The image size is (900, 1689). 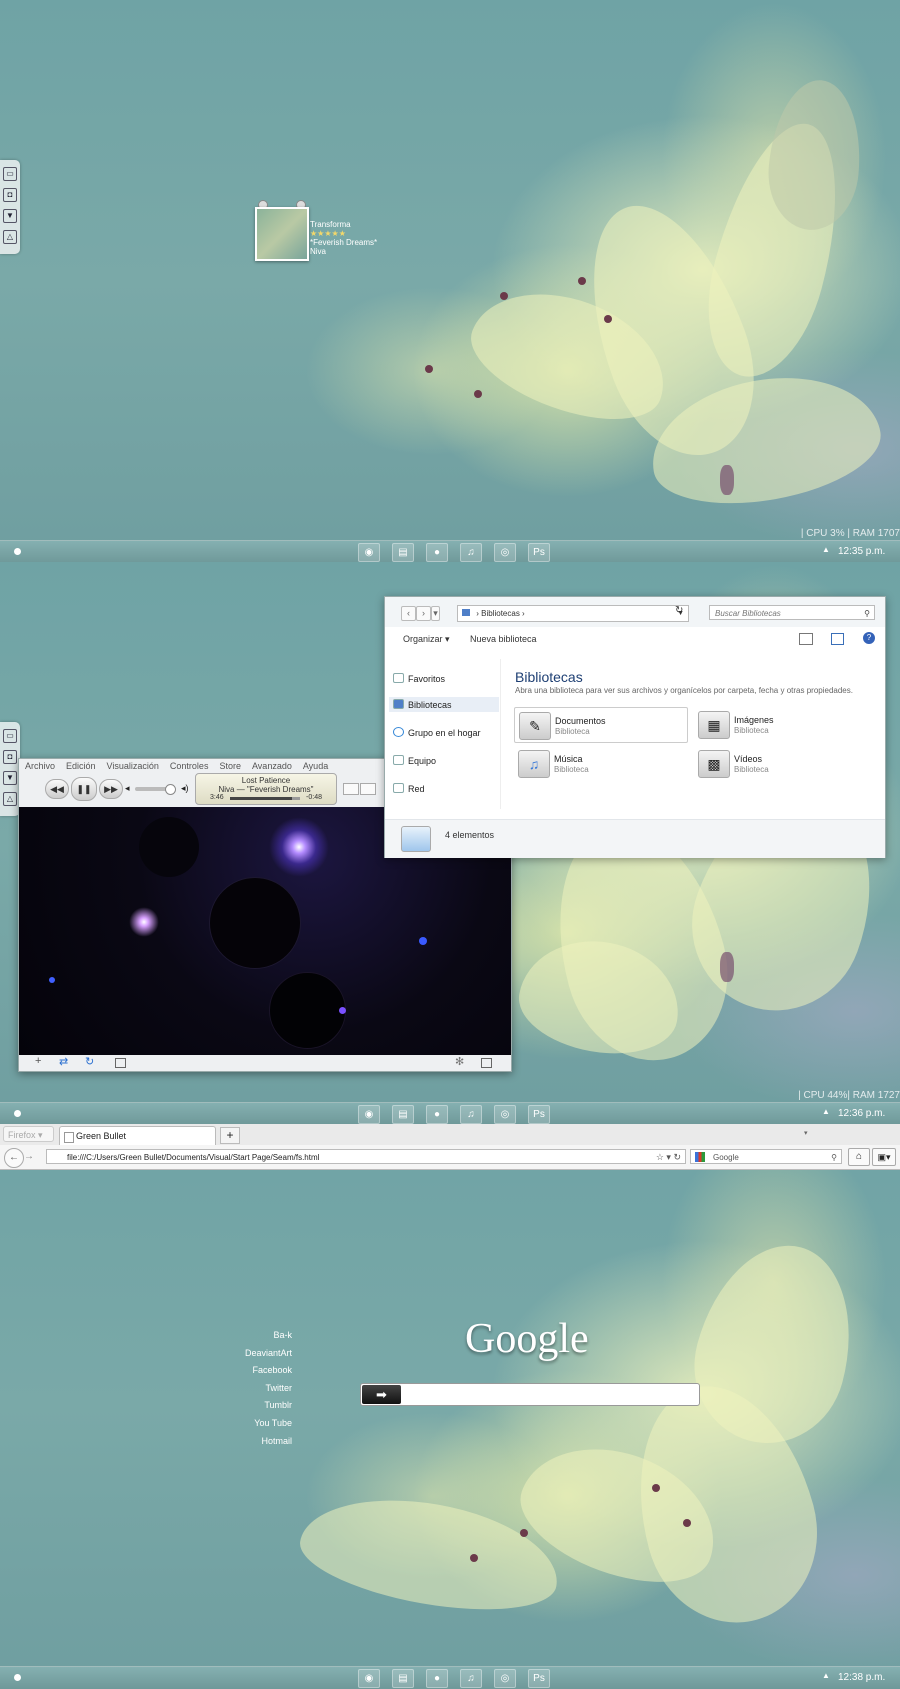 I want to click on menu-ayuda: Ayuda, so click(x=315, y=766).